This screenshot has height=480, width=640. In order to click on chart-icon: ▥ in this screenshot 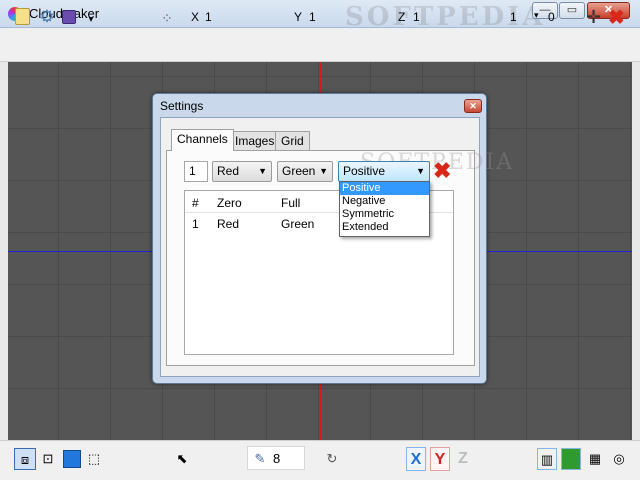, I will do `click(547, 459)`.